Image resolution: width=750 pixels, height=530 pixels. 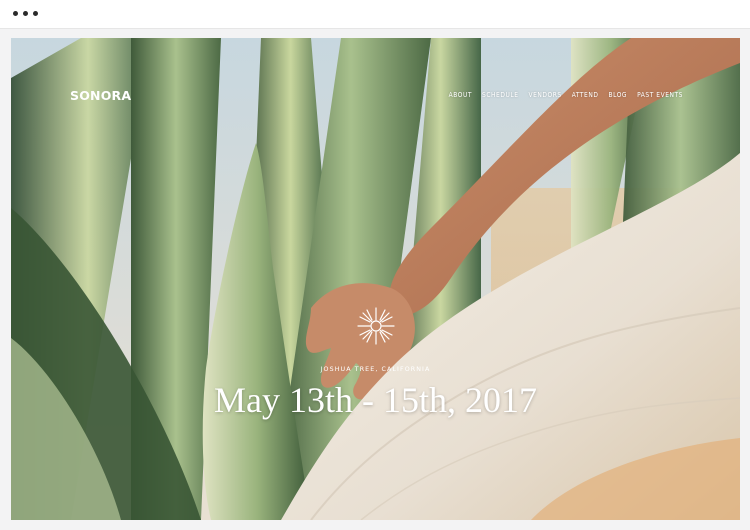 What do you see at coordinates (617, 95) in the screenshot?
I see `nav-blog: BLOG` at bounding box center [617, 95].